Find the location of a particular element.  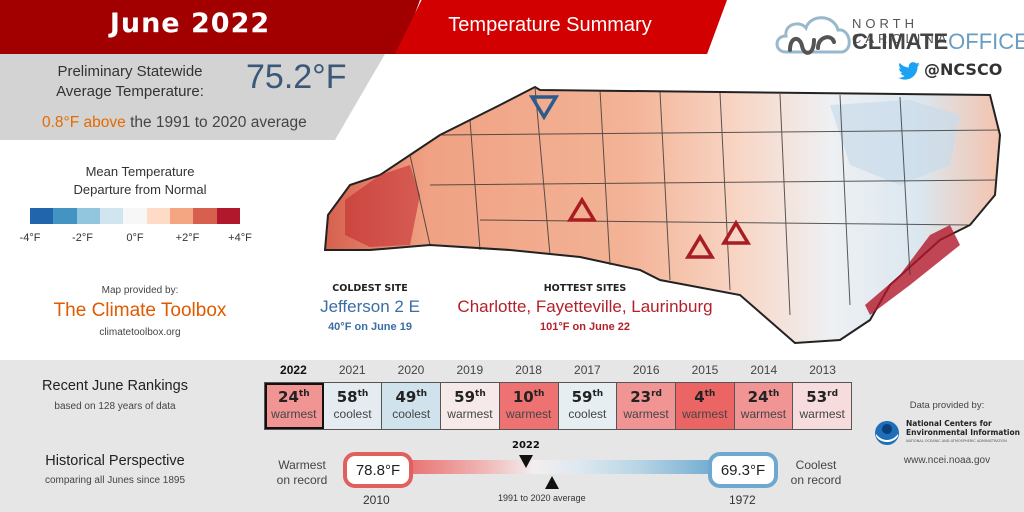

coldest-site-name: Jefferson 2 E is located at coordinates (370, 306).